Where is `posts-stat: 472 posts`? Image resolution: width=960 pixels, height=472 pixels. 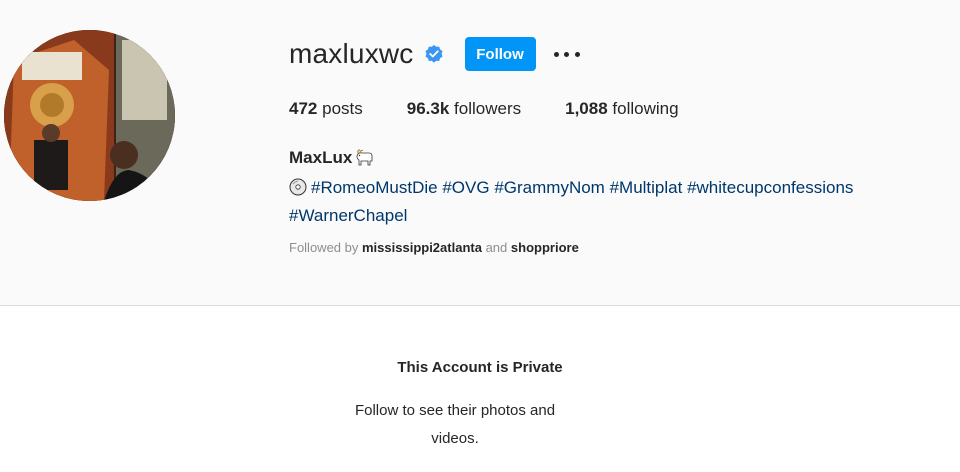 posts-stat: 472 posts is located at coordinates (326, 109).